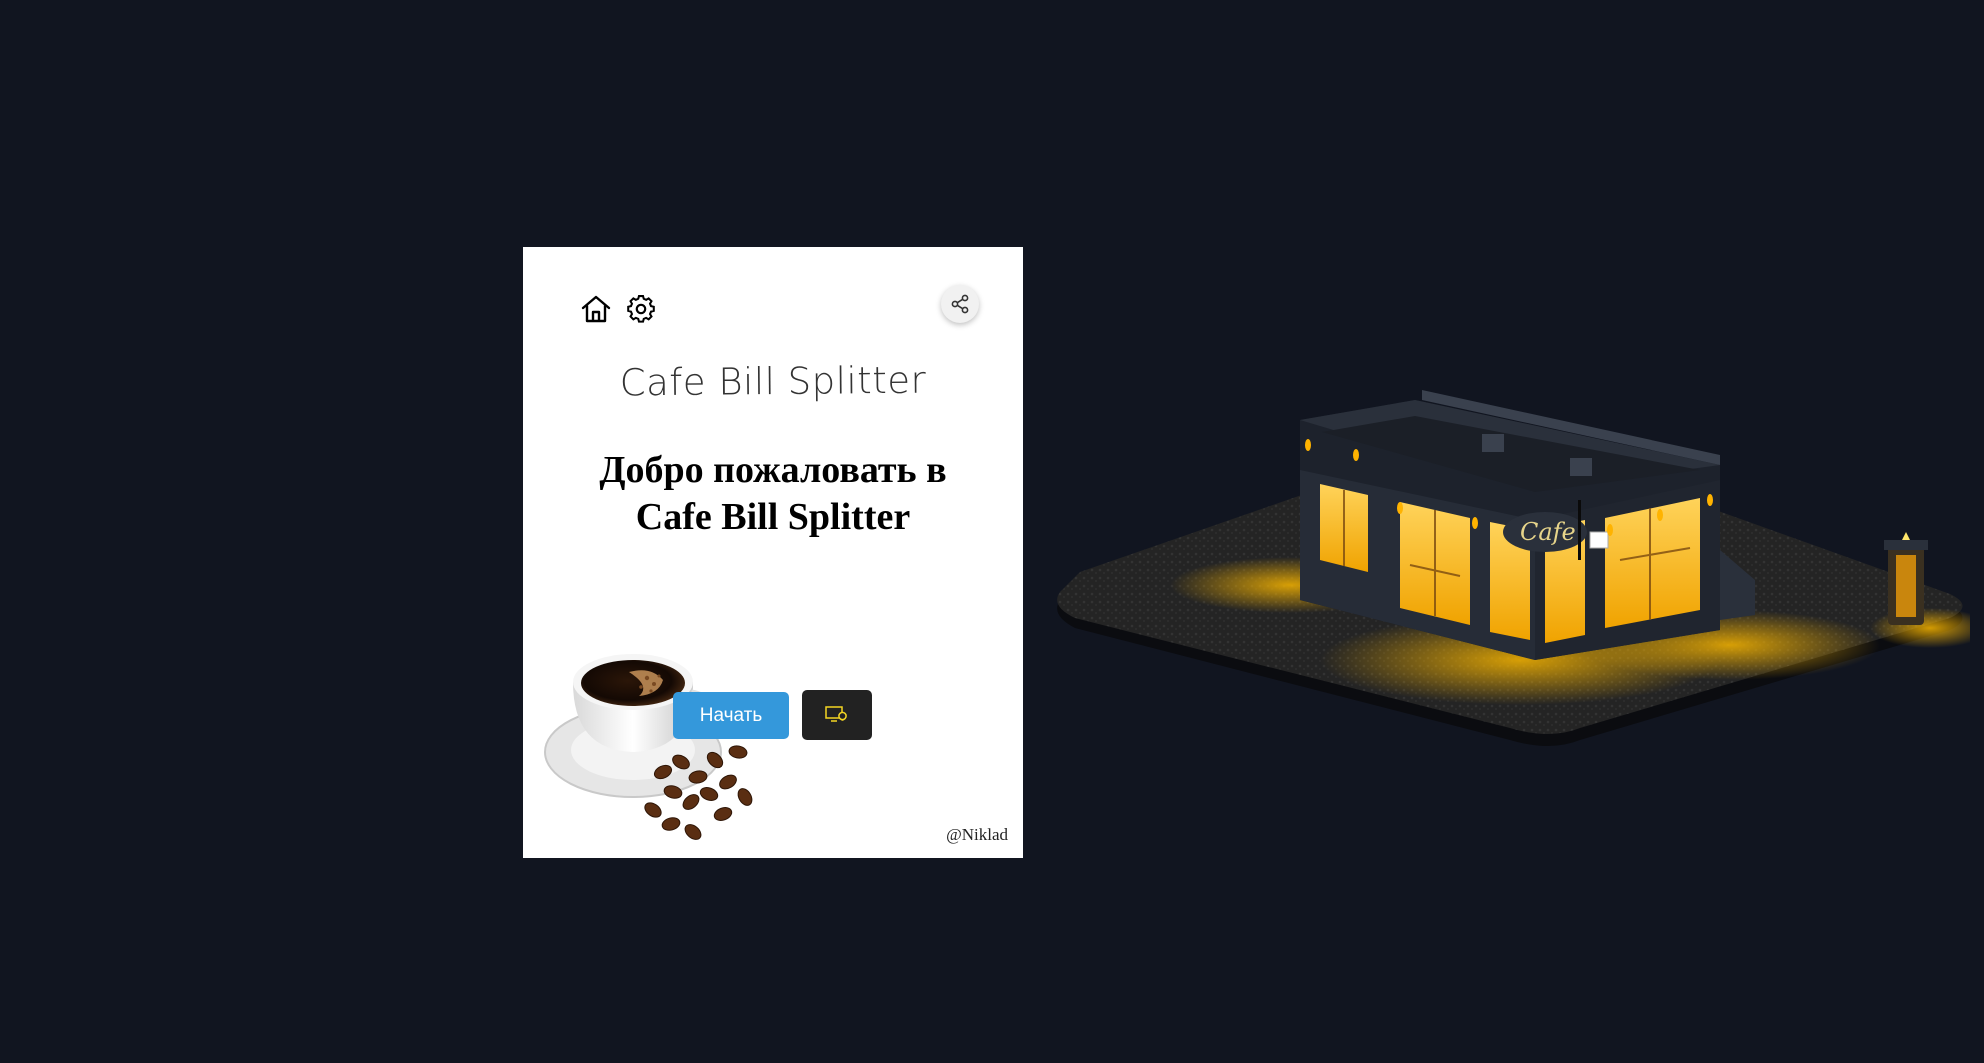 Image resolution: width=1984 pixels, height=1063 pixels. Describe the element at coordinates (773, 494) in the screenshot. I see `welcome-heading: Добро пожаловать в Cafe Bill Splitter` at that location.